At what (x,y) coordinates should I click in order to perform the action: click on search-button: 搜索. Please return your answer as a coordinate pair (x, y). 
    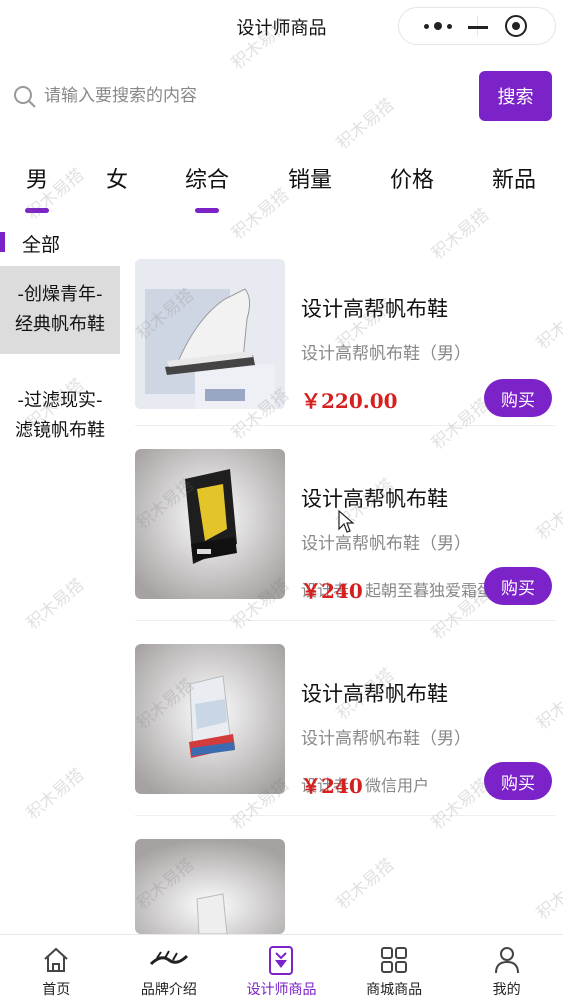
    Looking at the image, I should click on (515, 96).